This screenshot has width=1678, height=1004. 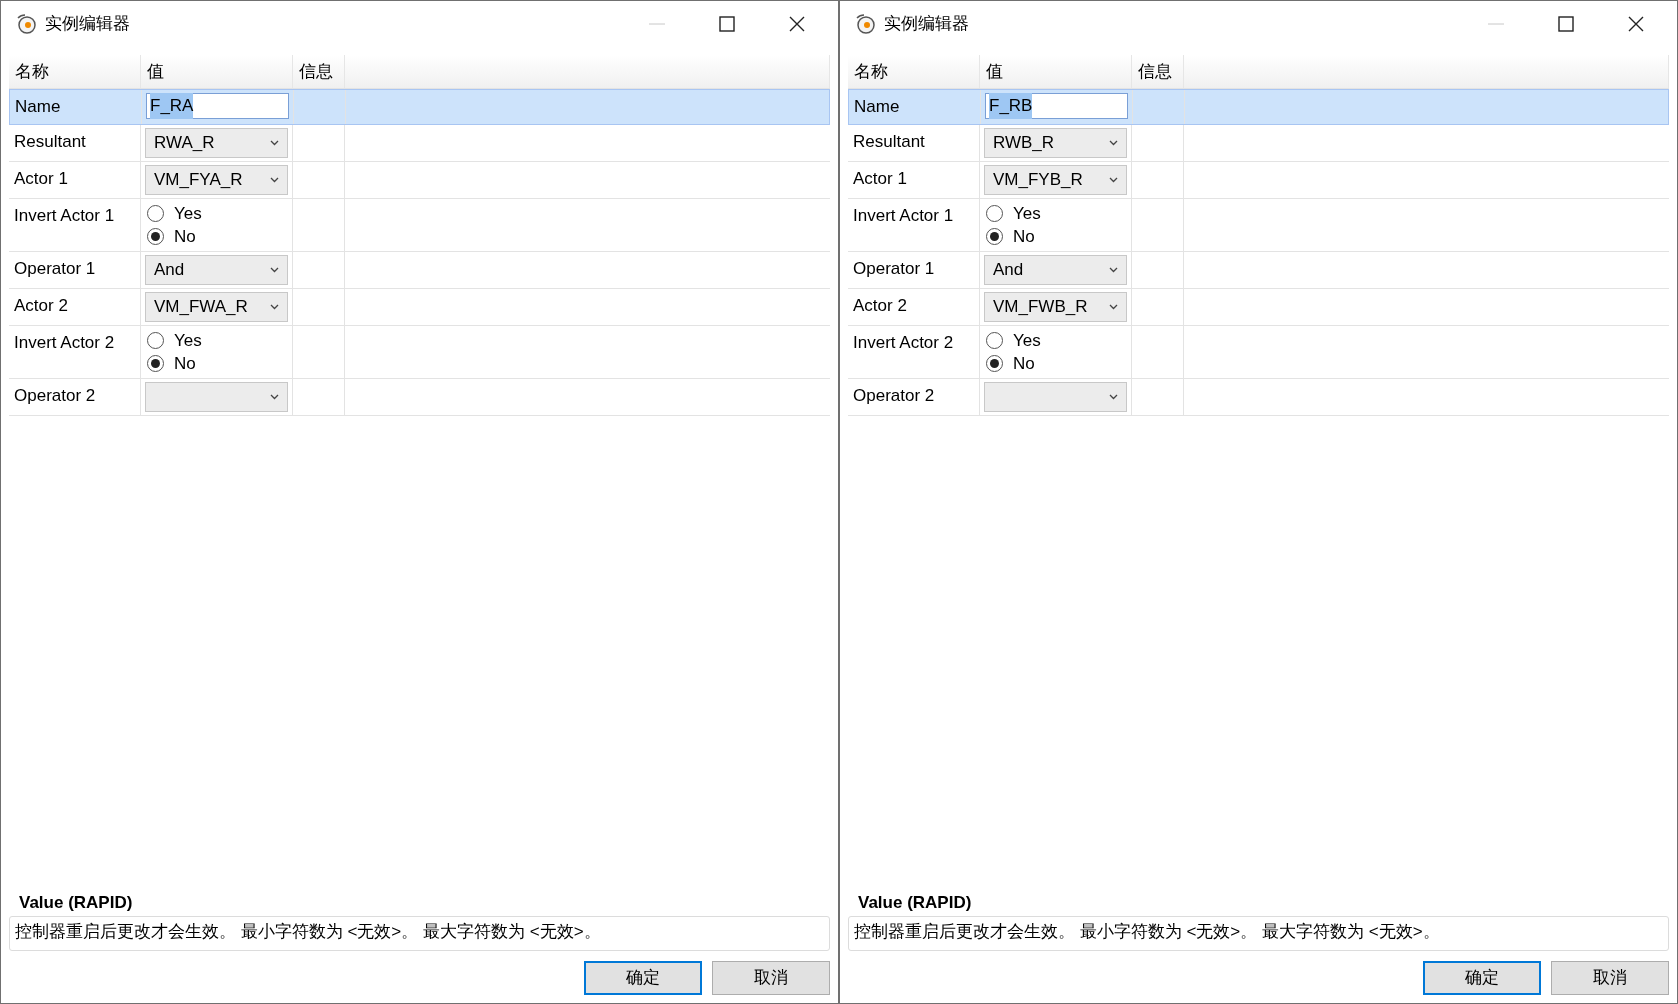 I want to click on property-row: Resultant RWA_R, so click(x=419, y=143).